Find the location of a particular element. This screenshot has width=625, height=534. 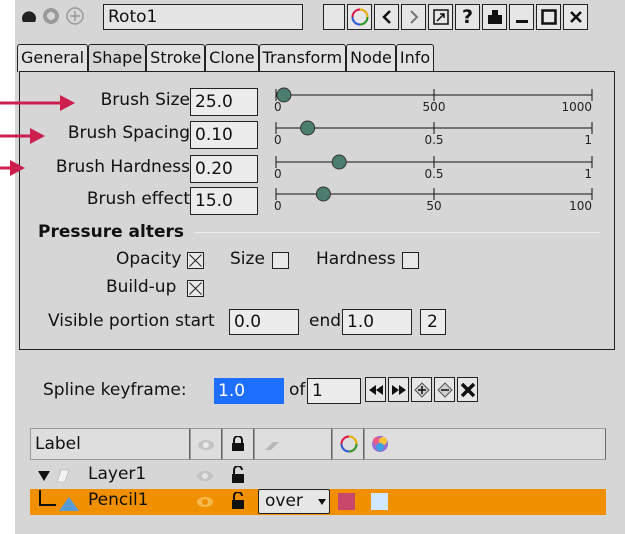

brush-spacing-slider: 0 0.5 1 is located at coordinates (442, 135).